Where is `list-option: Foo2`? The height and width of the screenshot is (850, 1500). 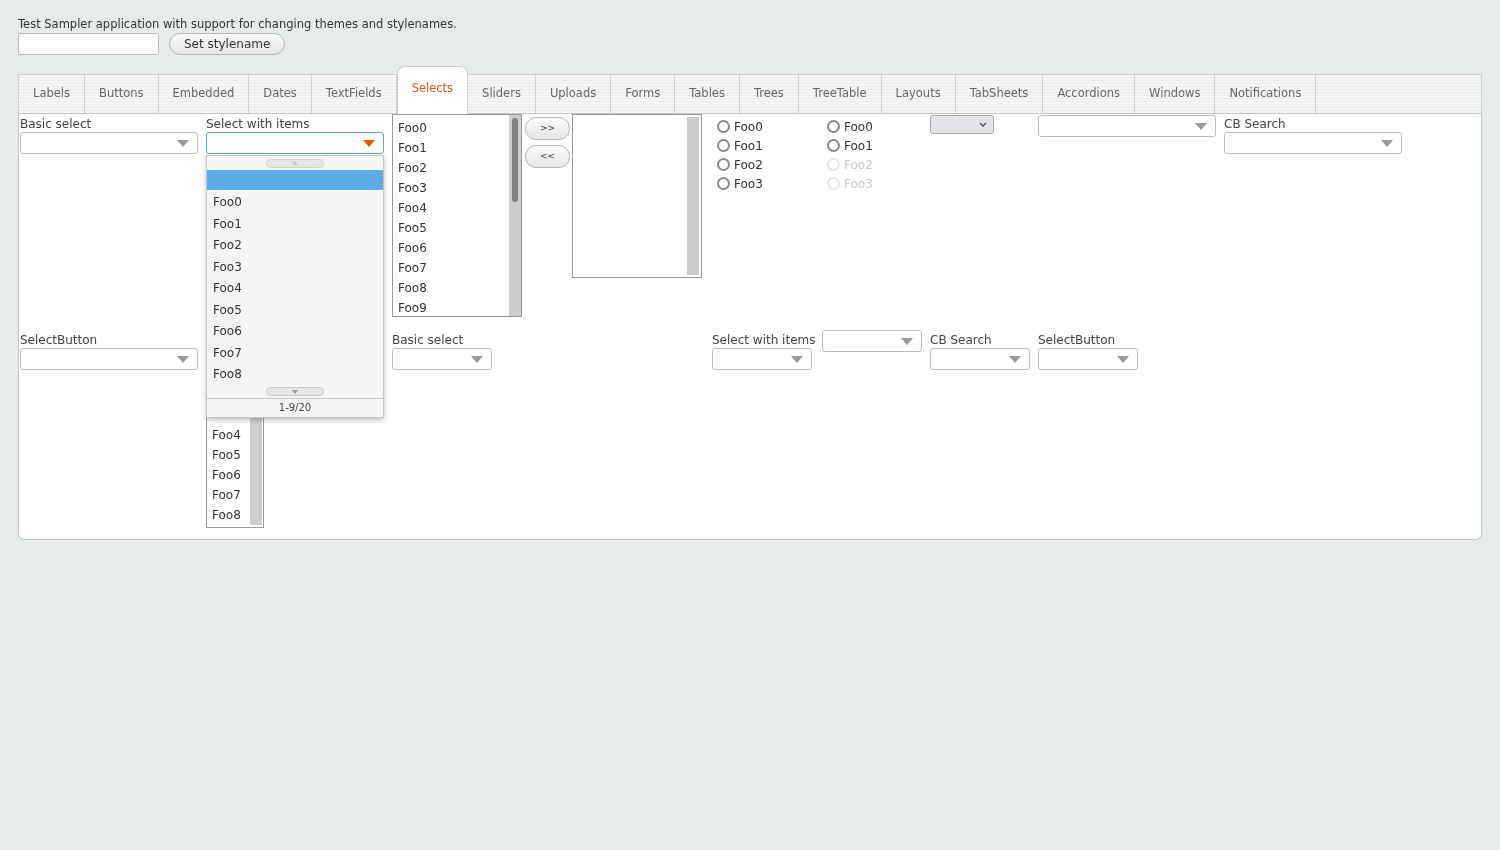
list-option: Foo2 is located at coordinates (453, 168).